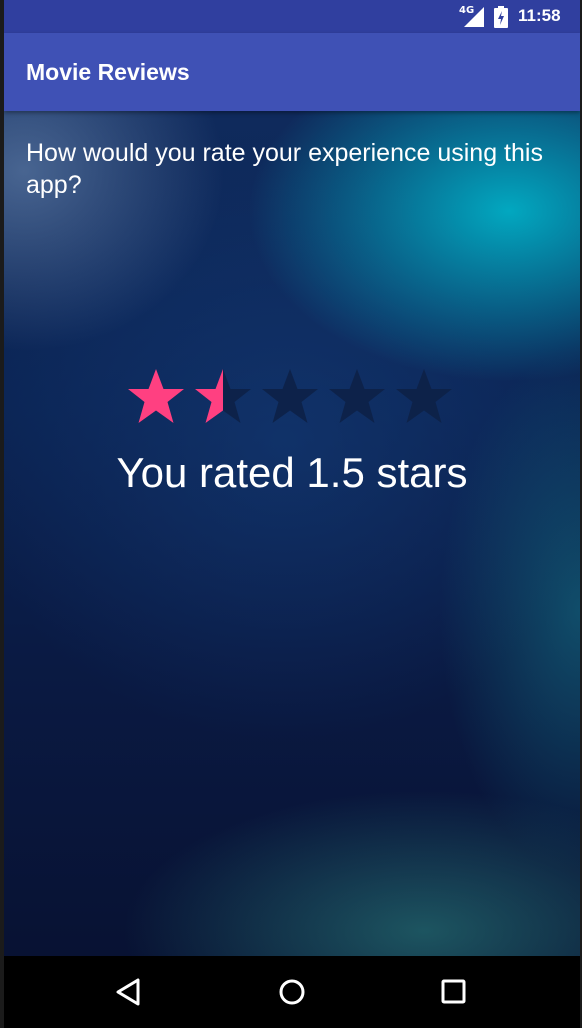 This screenshot has height=1028, width=582. I want to click on back-icon, so click(129, 992).